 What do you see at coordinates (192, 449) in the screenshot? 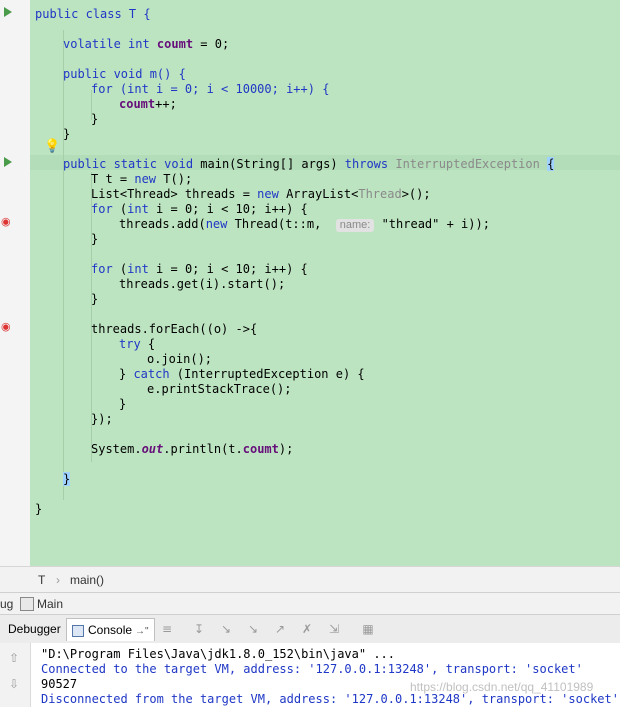
I see `code-line: System.out.println(t.coumt);` at bounding box center [192, 449].